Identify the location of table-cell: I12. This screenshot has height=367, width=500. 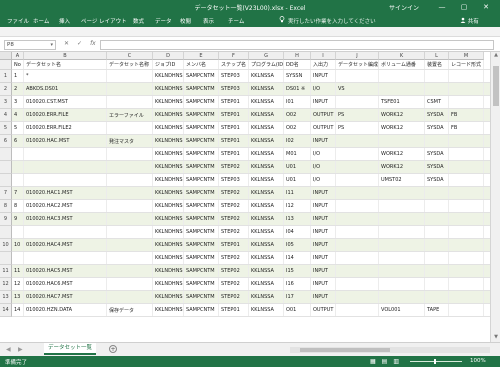
(297, 206).